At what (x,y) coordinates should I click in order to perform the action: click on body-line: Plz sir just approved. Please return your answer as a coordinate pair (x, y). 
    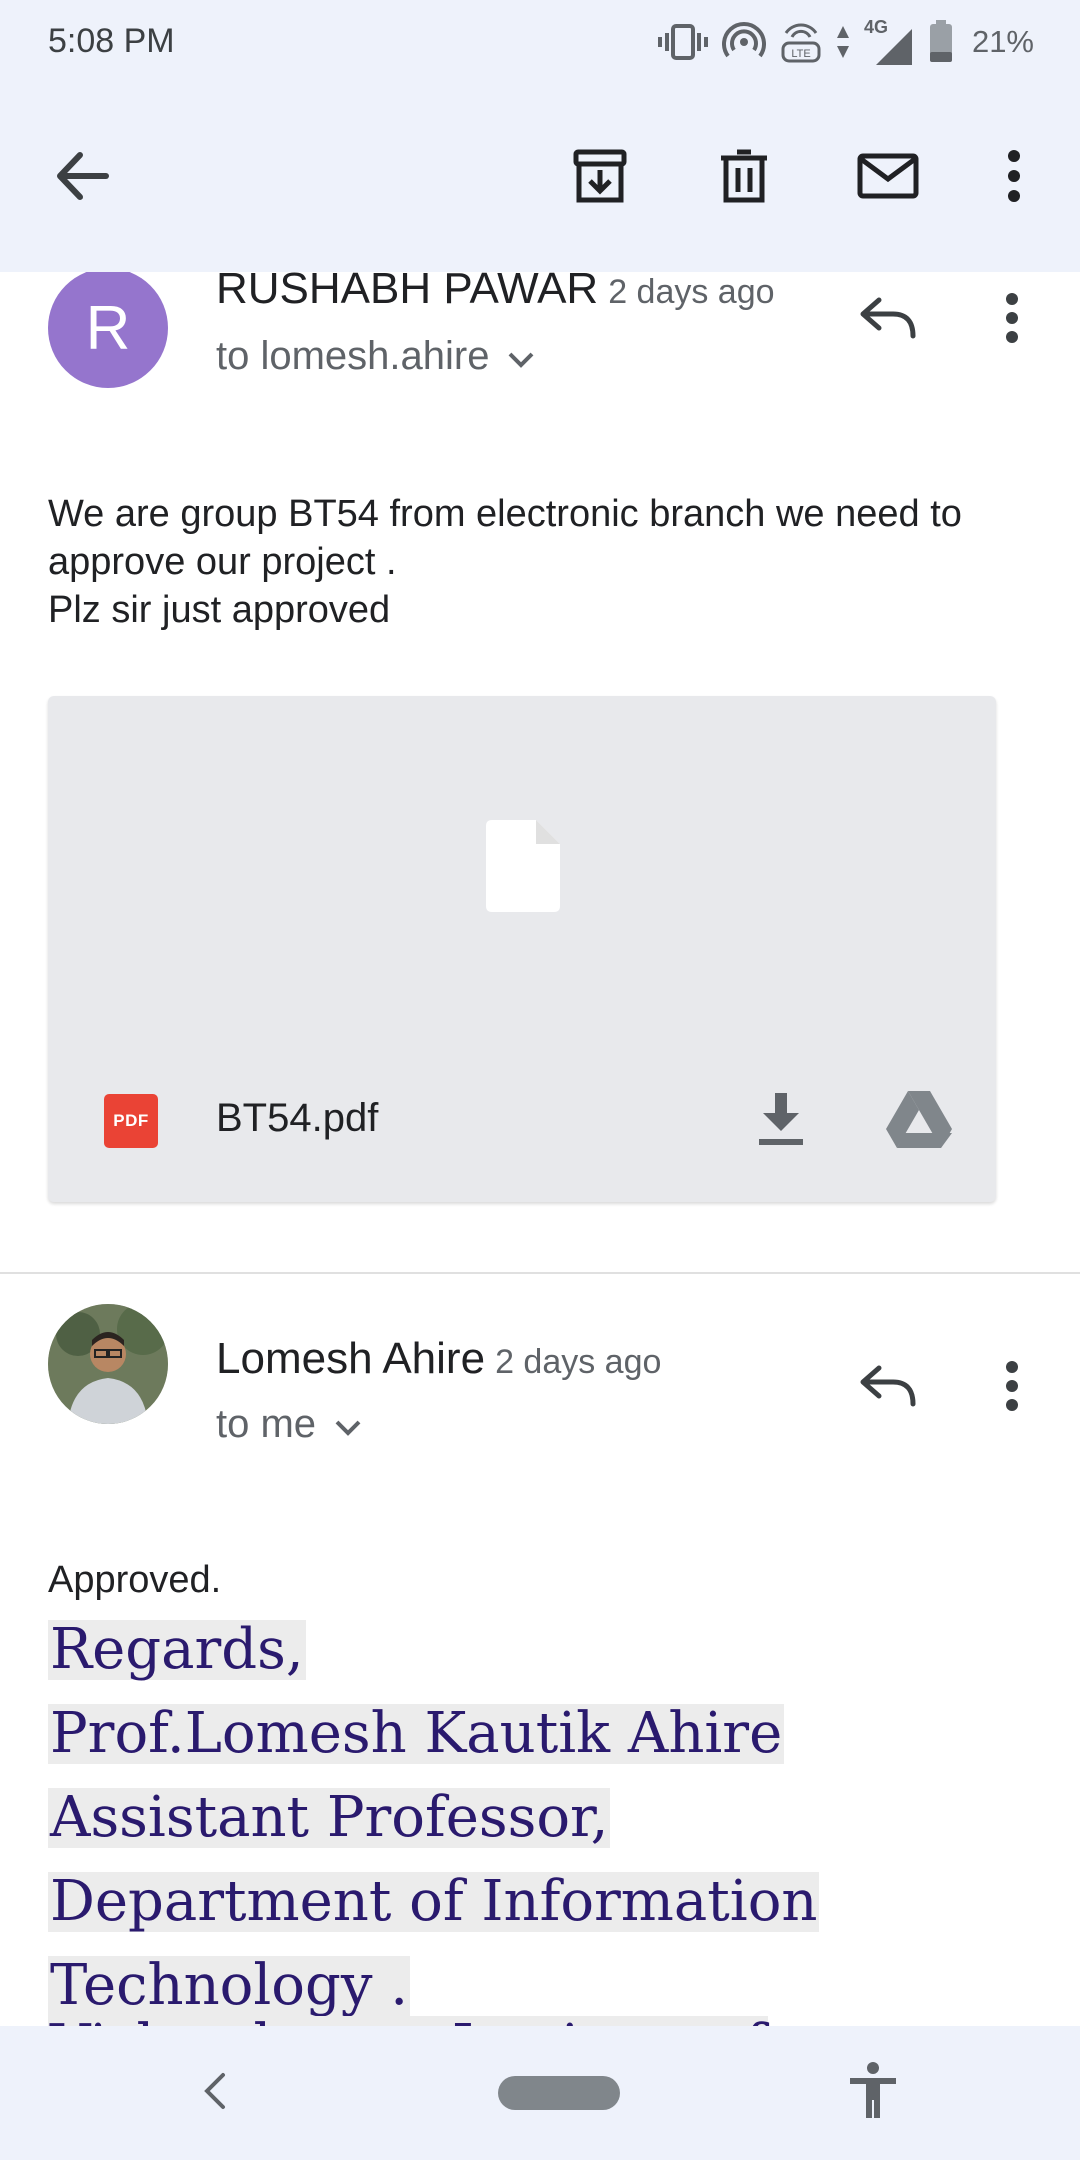
    Looking at the image, I should click on (219, 610).